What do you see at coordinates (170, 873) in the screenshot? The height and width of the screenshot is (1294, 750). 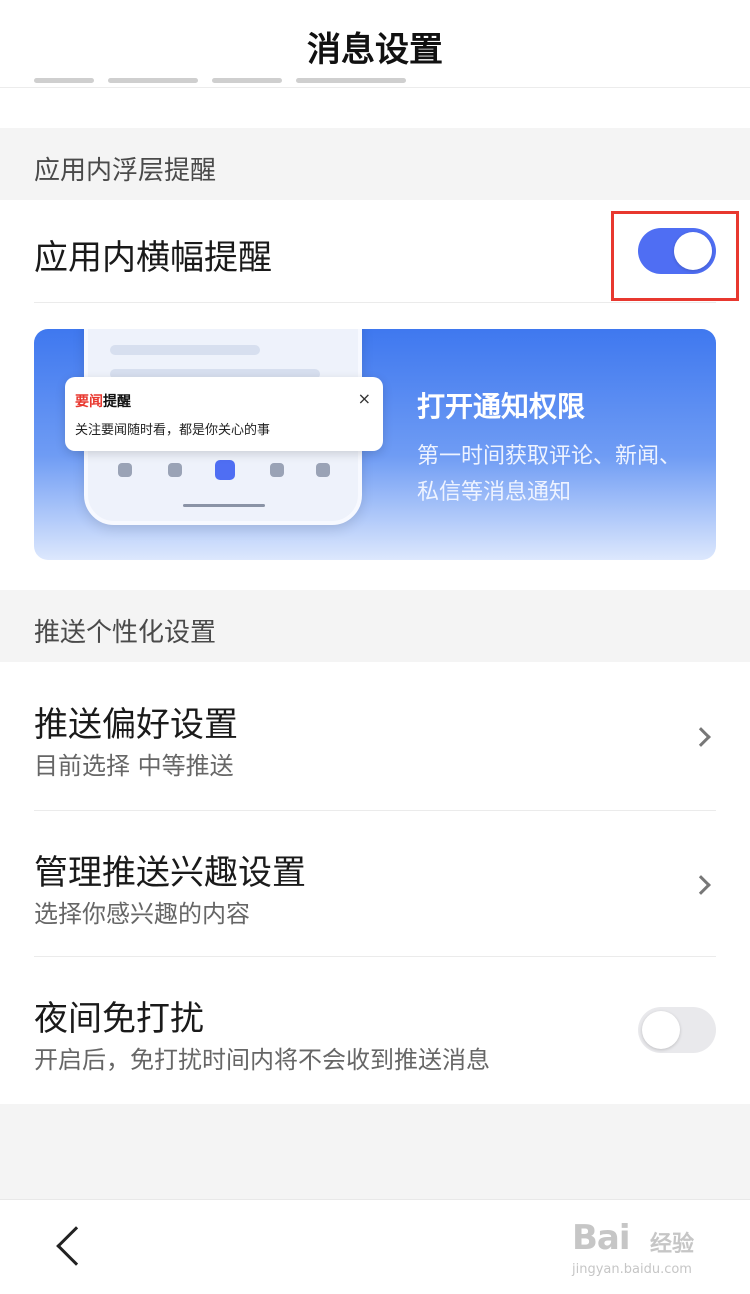 I see `item-title: 管理推送兴趣设置` at bounding box center [170, 873].